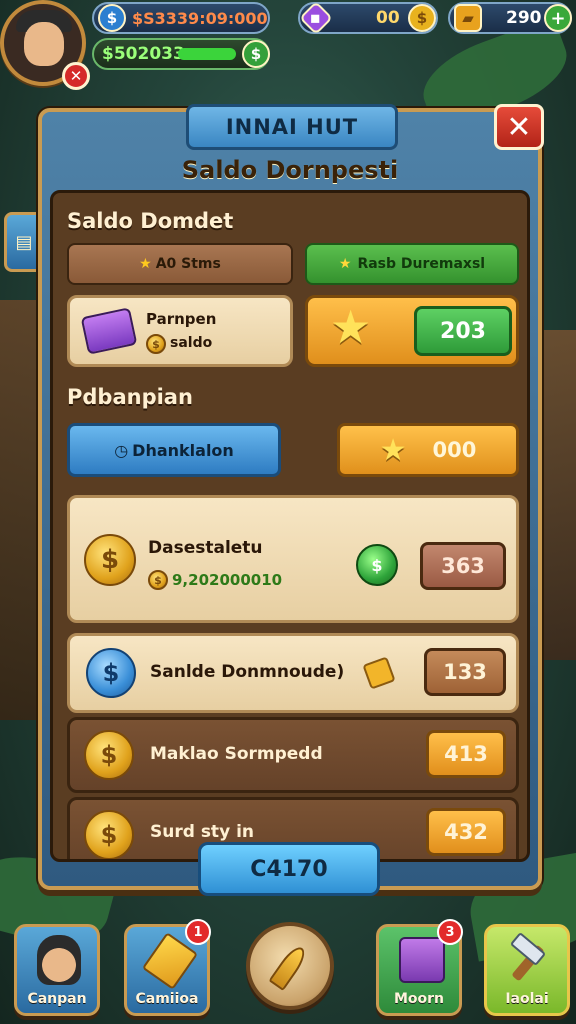  What do you see at coordinates (76, 76) in the screenshot?
I see `avatar-close-icon: ✕` at bounding box center [76, 76].